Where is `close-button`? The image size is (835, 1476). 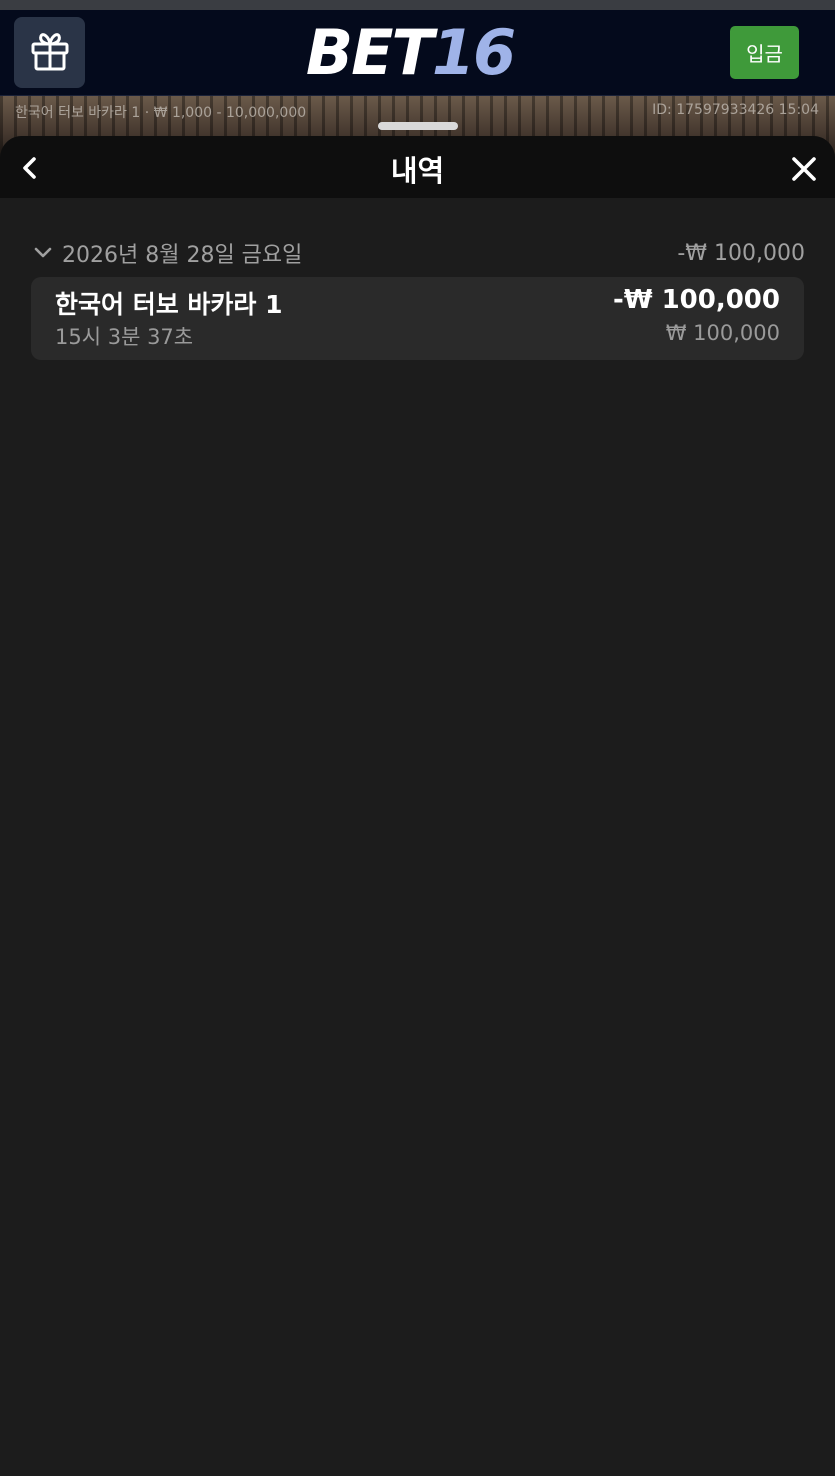 close-button is located at coordinates (804, 171).